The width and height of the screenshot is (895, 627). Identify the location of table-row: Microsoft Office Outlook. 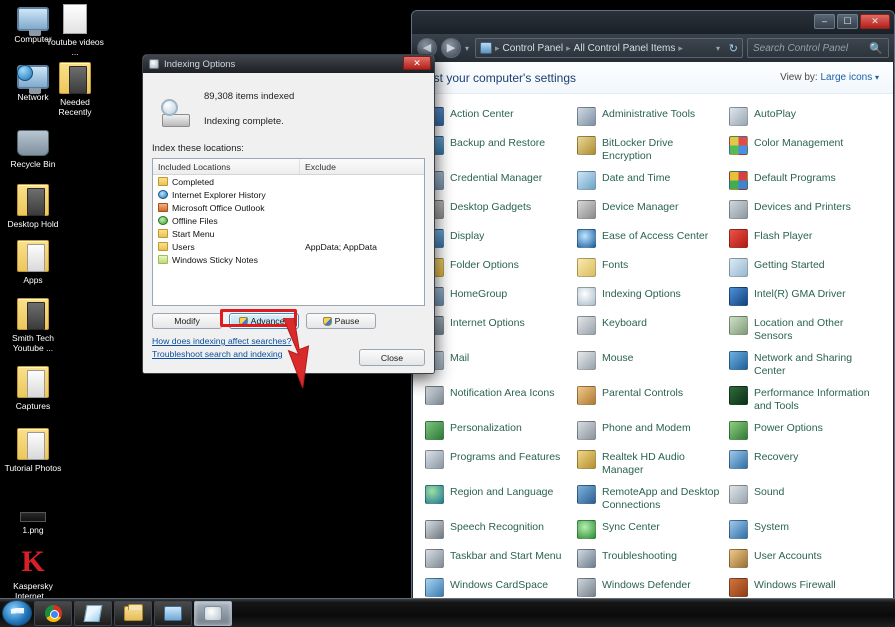
(288, 207).